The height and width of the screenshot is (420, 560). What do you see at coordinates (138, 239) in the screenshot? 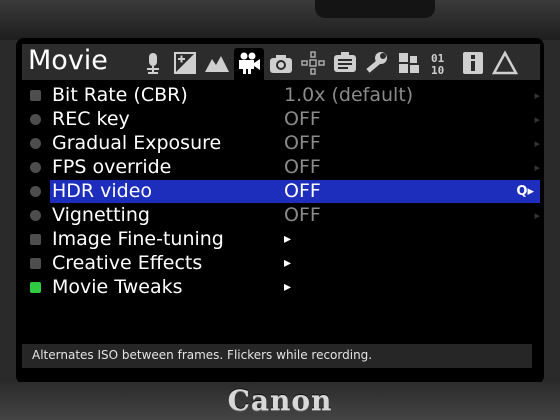
I see `menu-item-label: Image Fine-tuning` at bounding box center [138, 239].